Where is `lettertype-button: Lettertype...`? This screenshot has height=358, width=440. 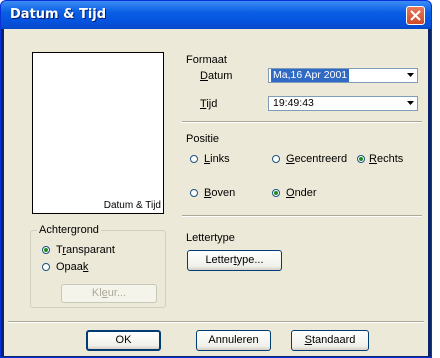
lettertype-button: Lettertype... is located at coordinates (234, 260).